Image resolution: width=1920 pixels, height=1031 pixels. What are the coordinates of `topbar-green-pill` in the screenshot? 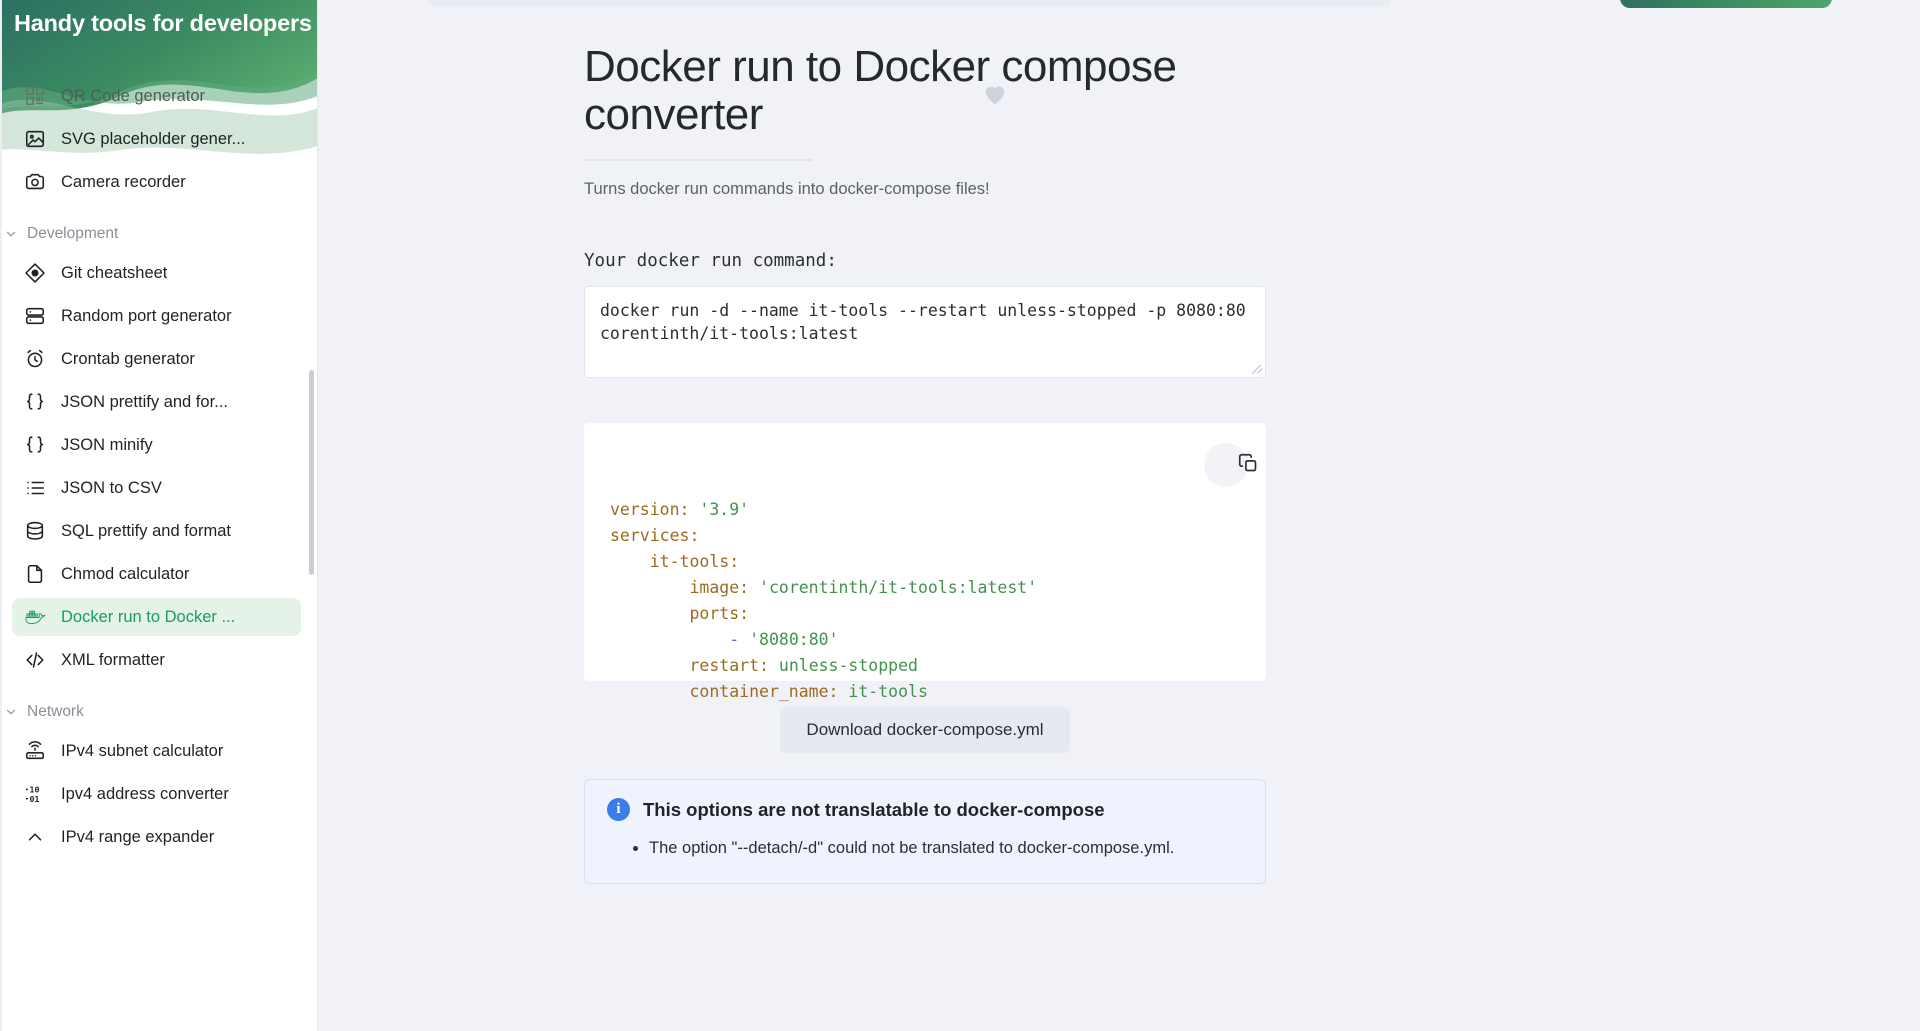 It's located at (1726, 4).